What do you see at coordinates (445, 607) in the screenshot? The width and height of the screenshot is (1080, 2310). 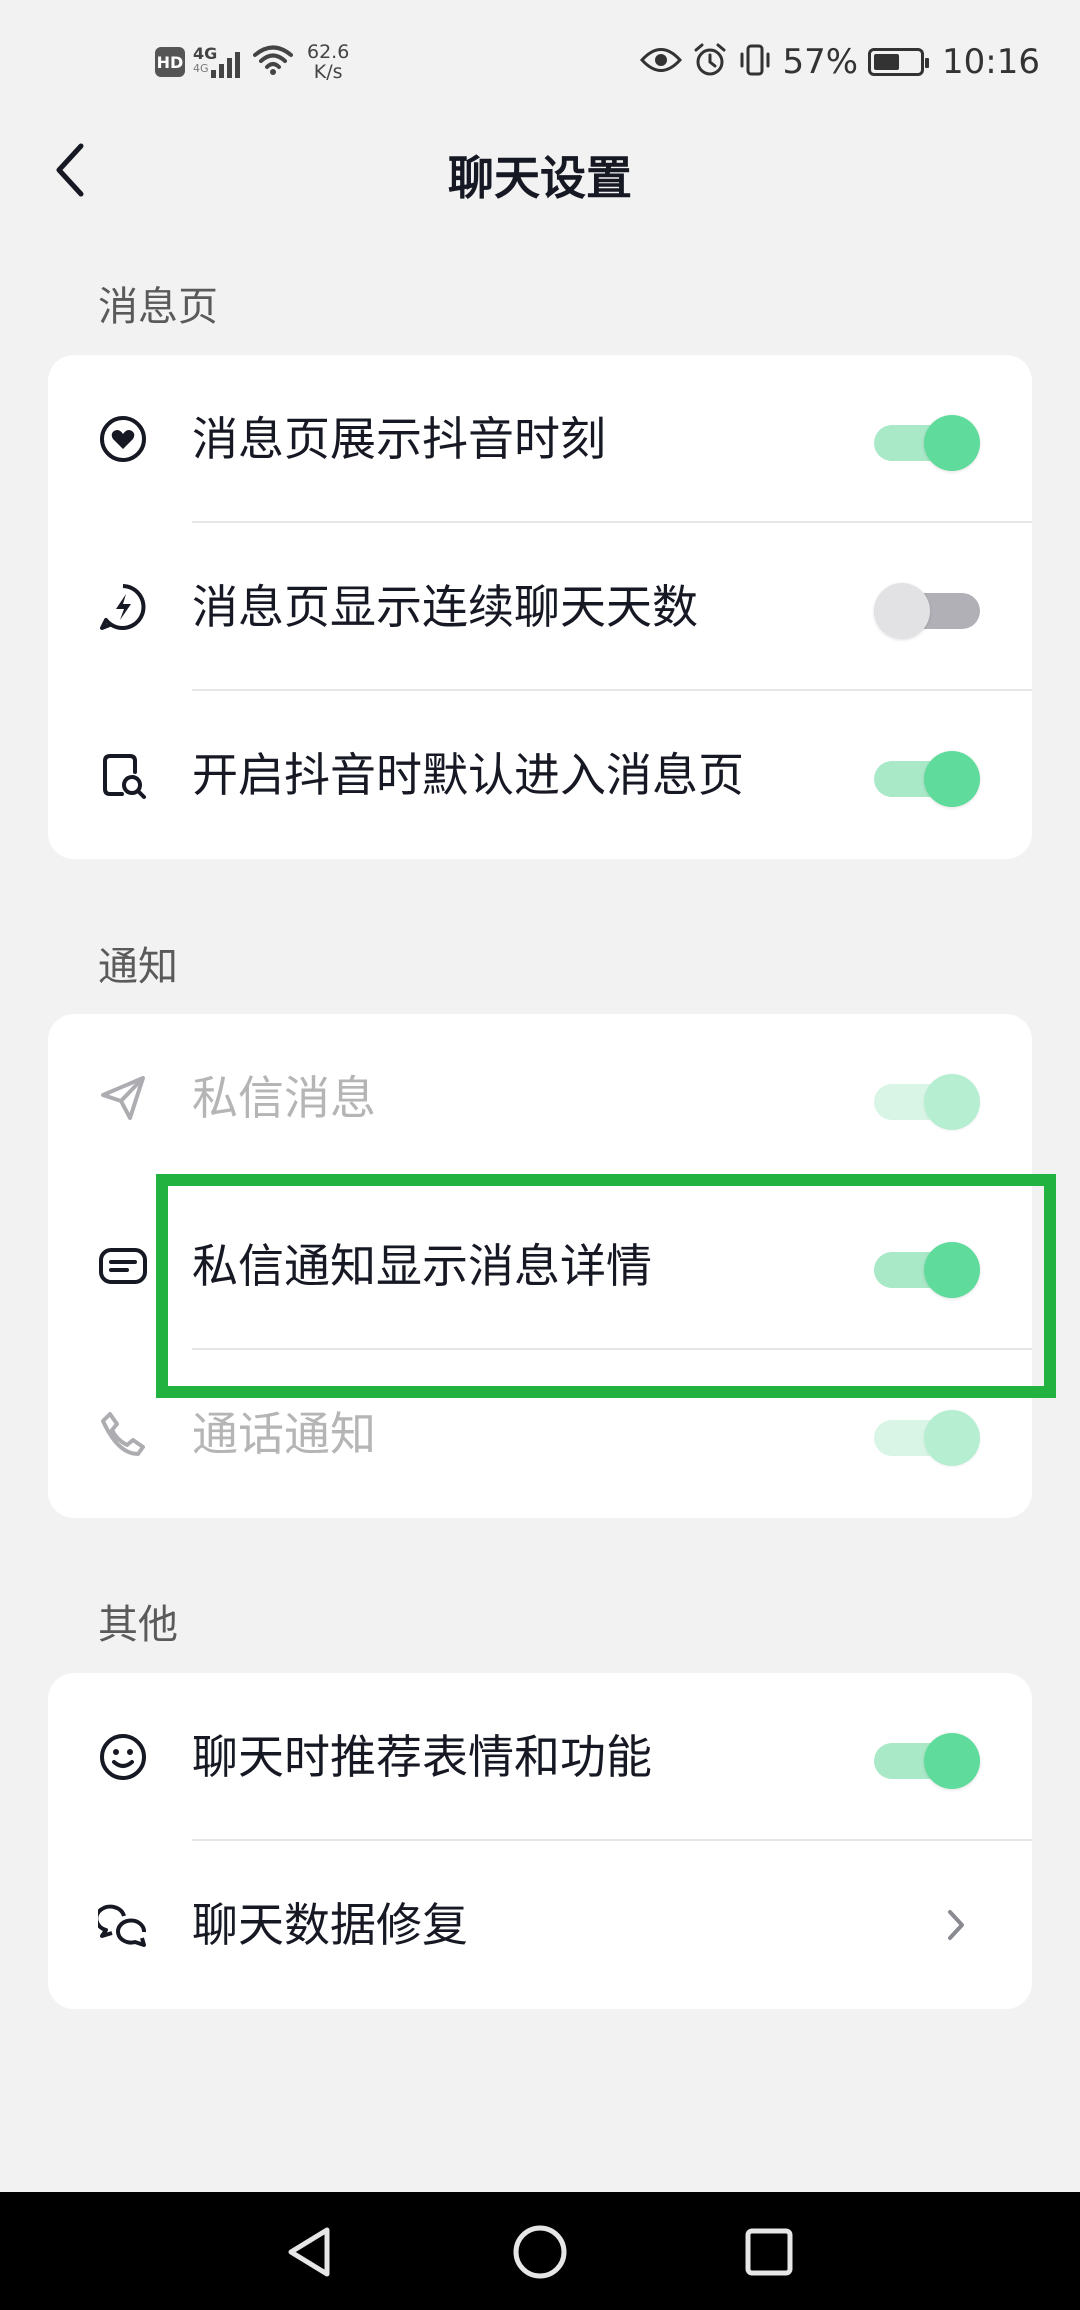 I see `setting-label: 消息页显示连续聊天天数` at bounding box center [445, 607].